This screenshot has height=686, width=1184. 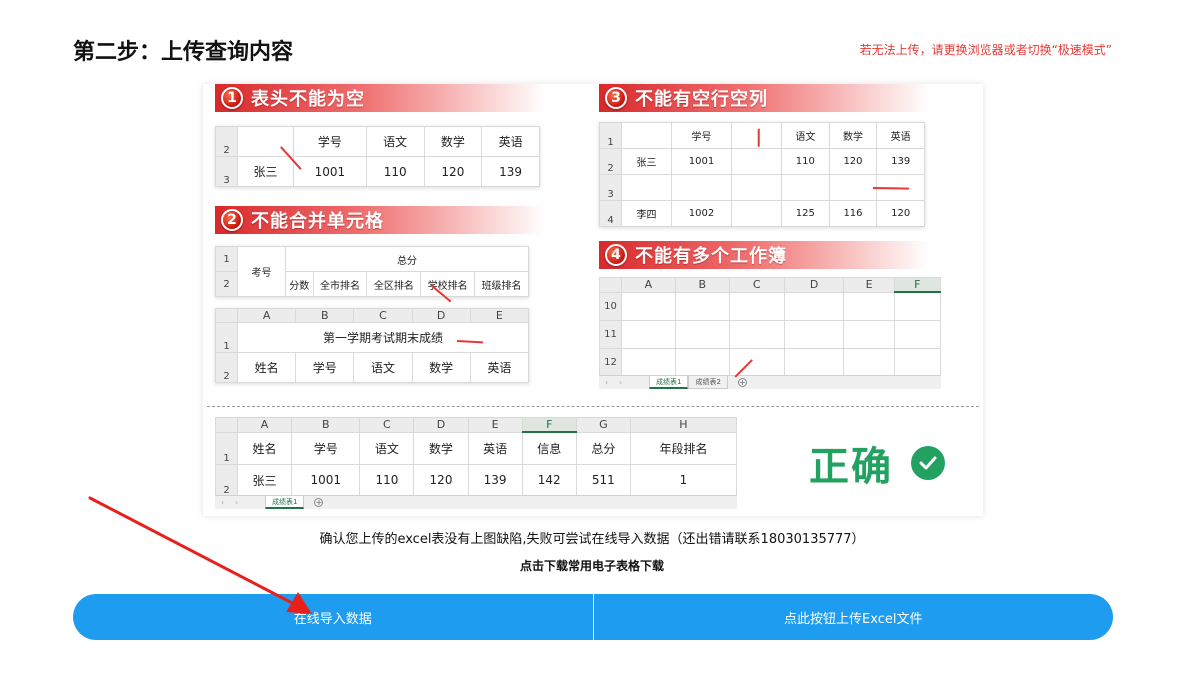 What do you see at coordinates (770, 382) in the screenshot?
I see `sheet-tab-bar: ‹ › 成绩表1 成绩表2 +` at bounding box center [770, 382].